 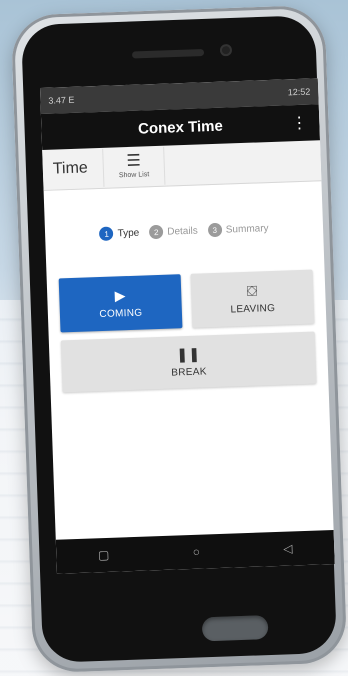 What do you see at coordinates (106, 234) in the screenshot?
I see `step-number: 1` at bounding box center [106, 234].